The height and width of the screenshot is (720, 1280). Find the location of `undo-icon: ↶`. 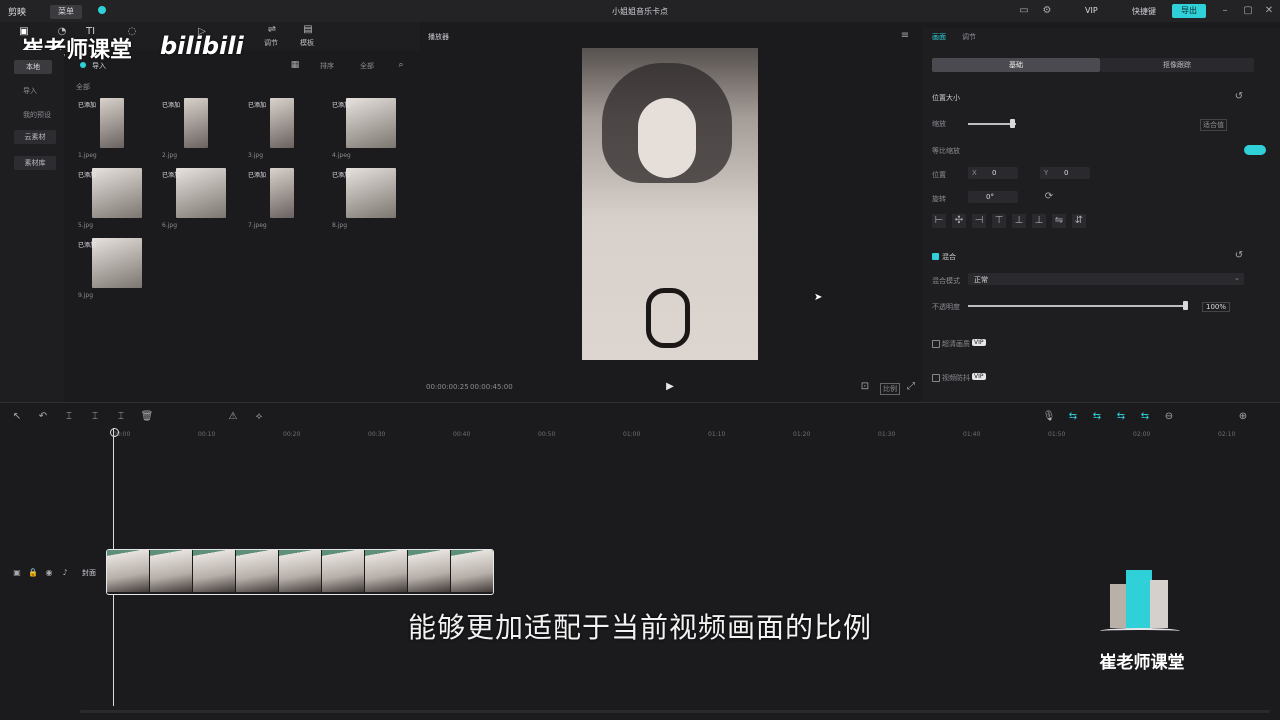

undo-icon: ↶ is located at coordinates (43, 417).